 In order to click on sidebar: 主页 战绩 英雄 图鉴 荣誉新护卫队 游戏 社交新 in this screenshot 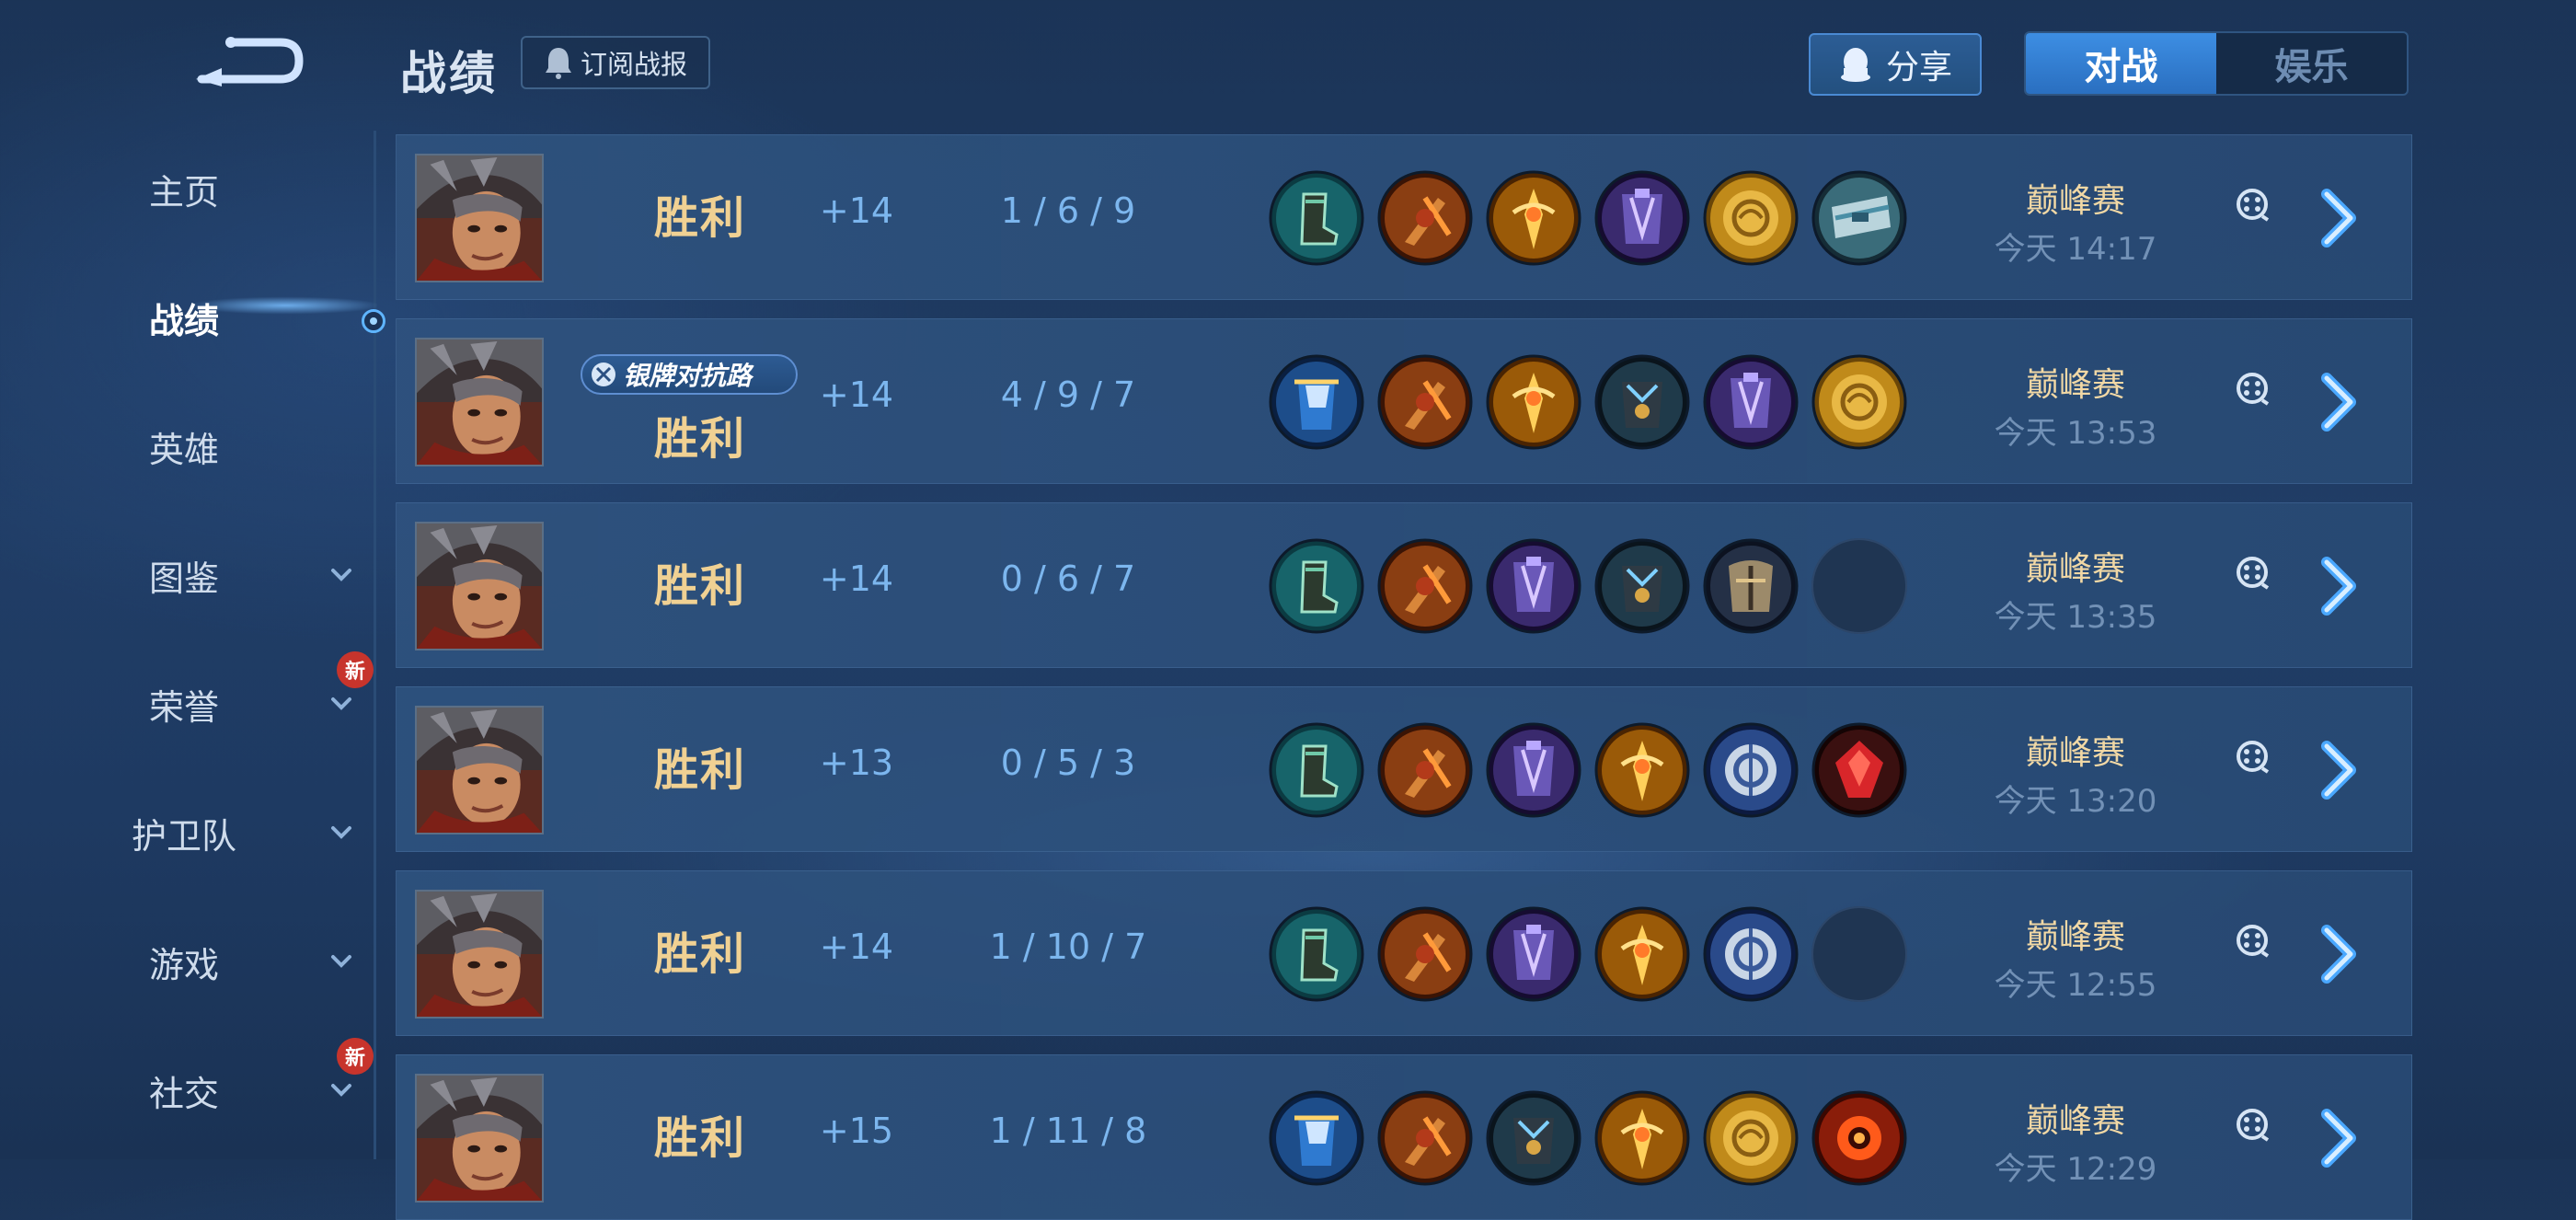, I will do `click(193, 648)`.